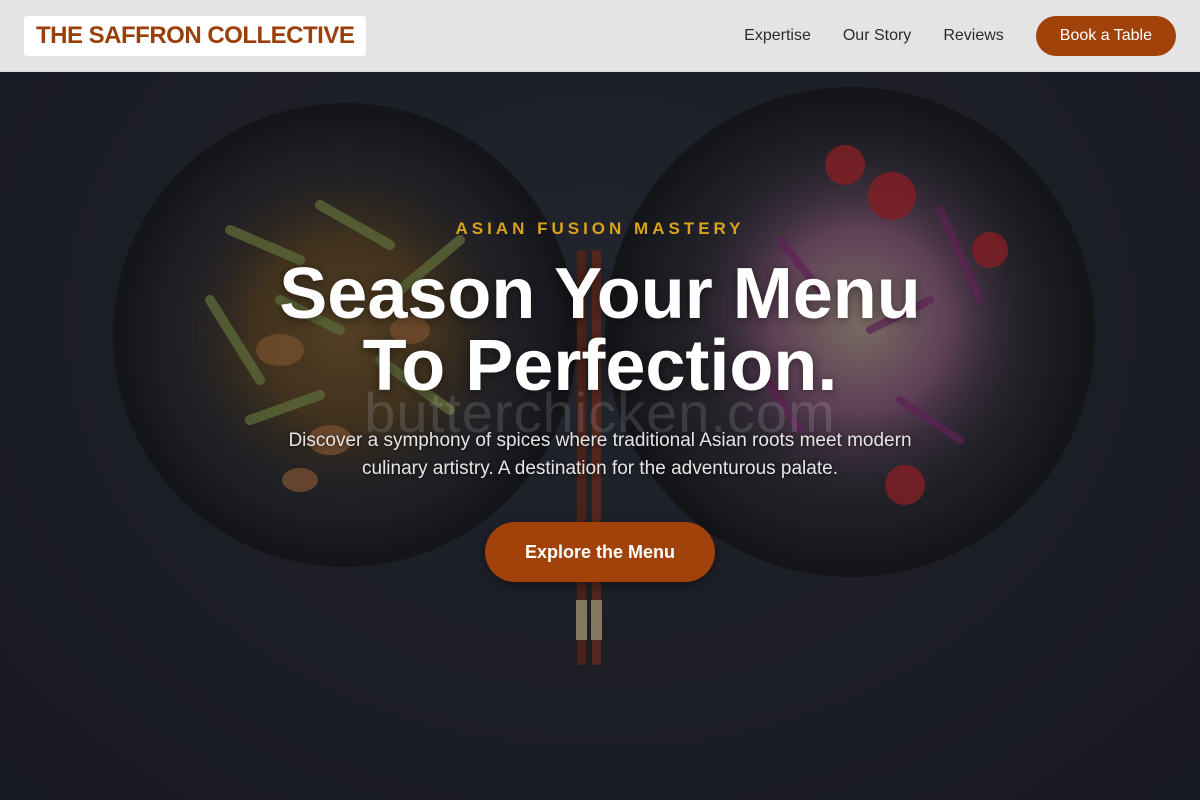 This screenshot has height=800, width=1200. I want to click on hero-headline-line-2: To Perfection., so click(600, 366).